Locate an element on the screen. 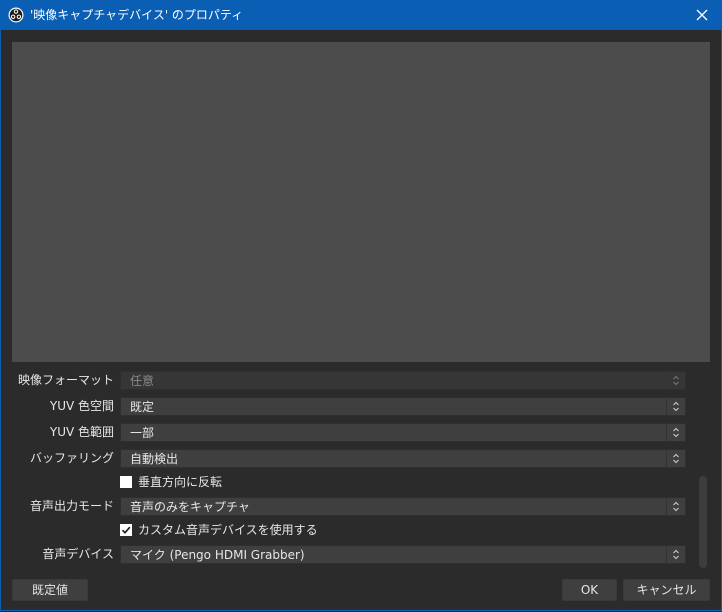 This screenshot has height=612, width=722. yuv-color-space-row: YUV 色空間 既定 is located at coordinates (361, 406).